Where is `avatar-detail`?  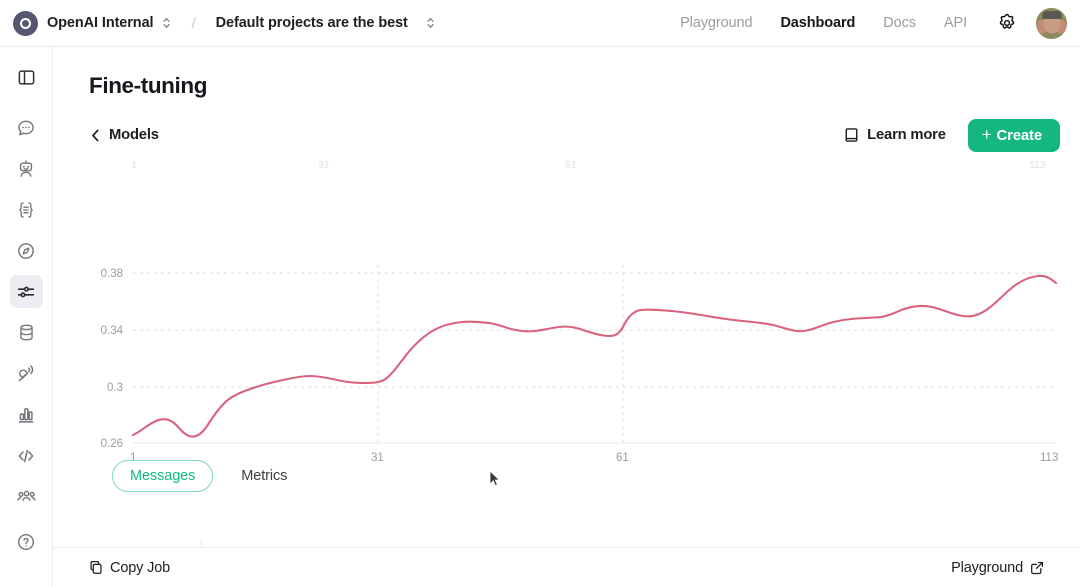 avatar-detail is located at coordinates (1051, 15).